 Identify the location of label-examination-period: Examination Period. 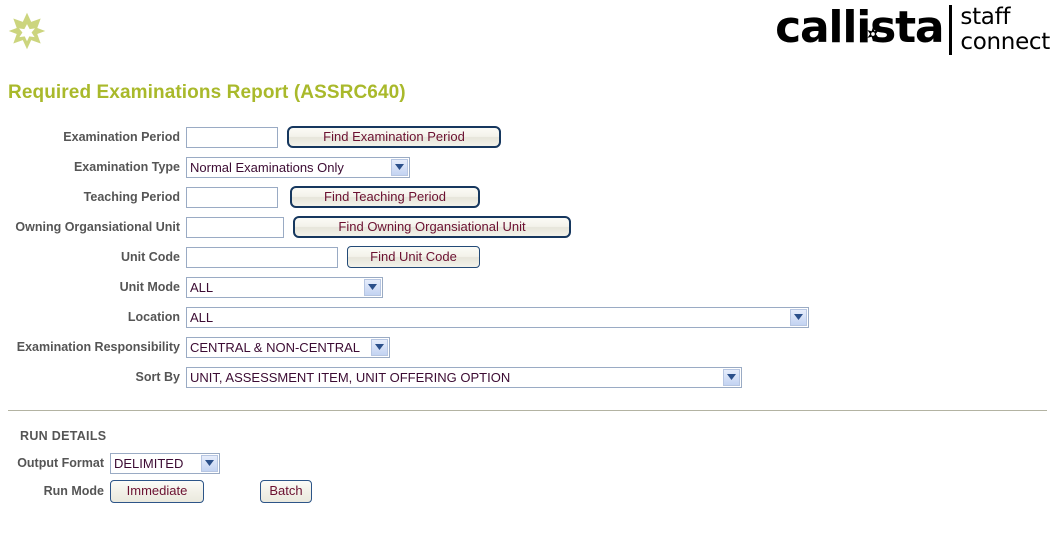
(121, 137).